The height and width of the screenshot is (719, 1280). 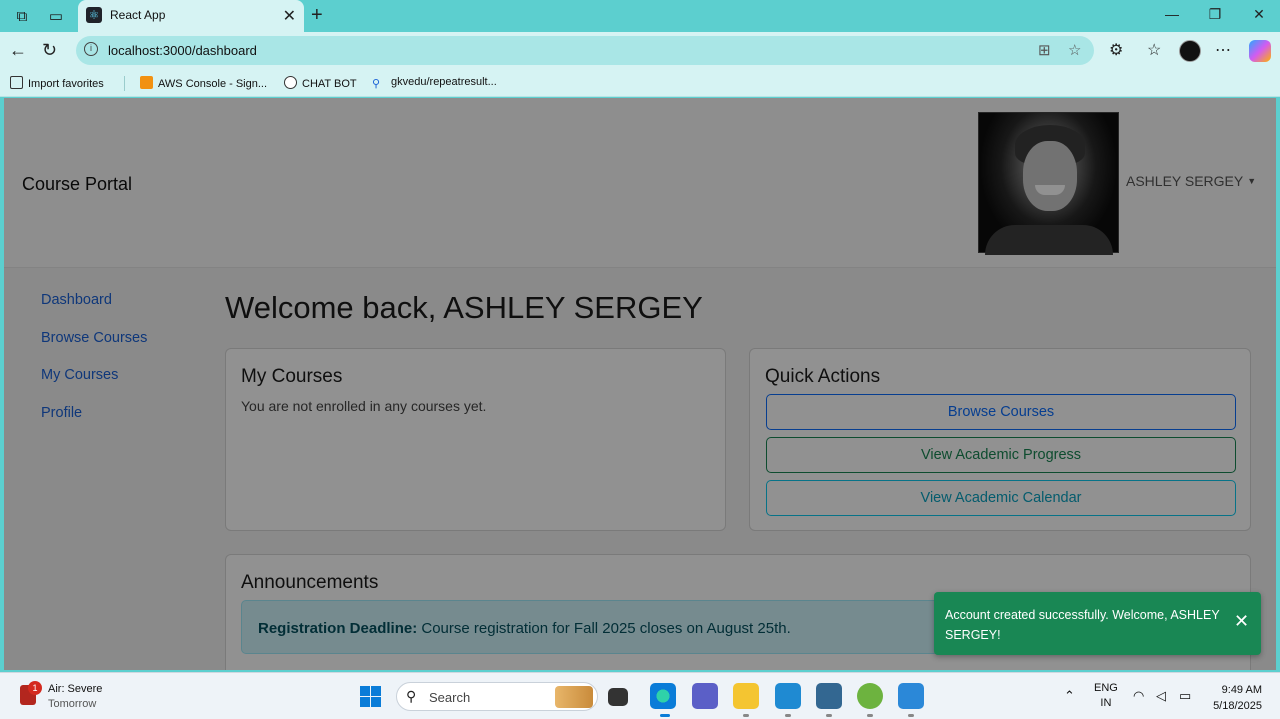 What do you see at coordinates (665, 715) in the screenshot?
I see `active-indicator` at bounding box center [665, 715].